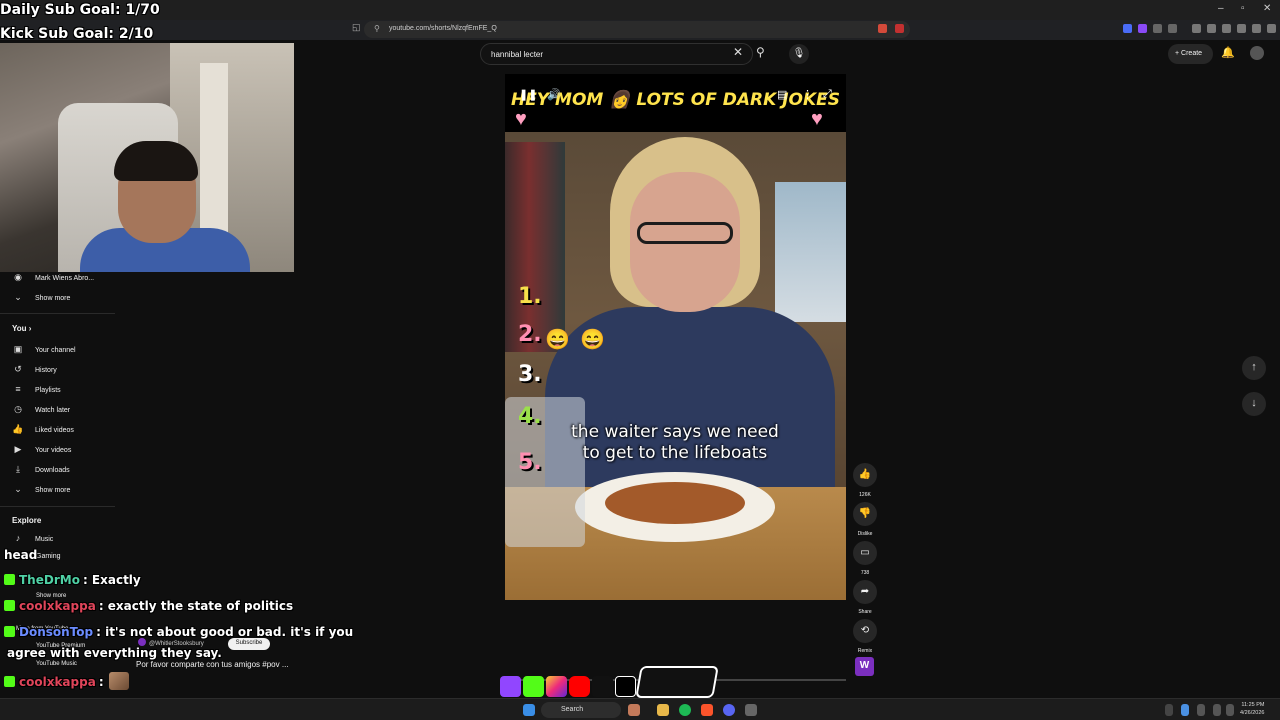  Describe the element at coordinates (142, 642) in the screenshot. I see `channel-avatar` at that location.